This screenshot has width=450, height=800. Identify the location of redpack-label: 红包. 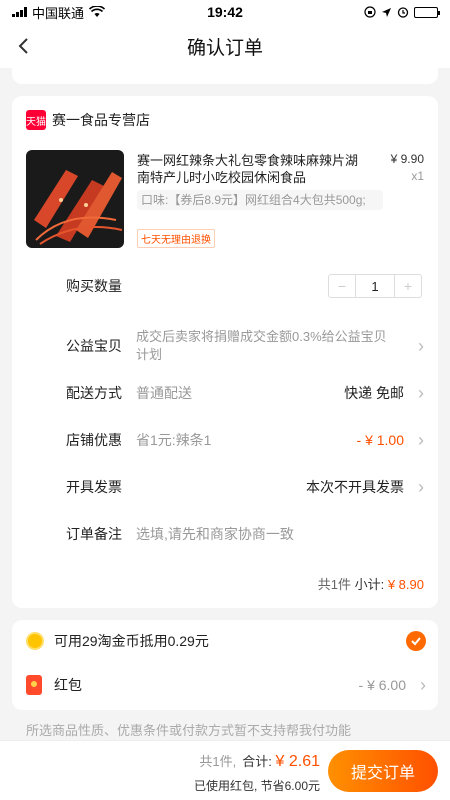
(68, 685).